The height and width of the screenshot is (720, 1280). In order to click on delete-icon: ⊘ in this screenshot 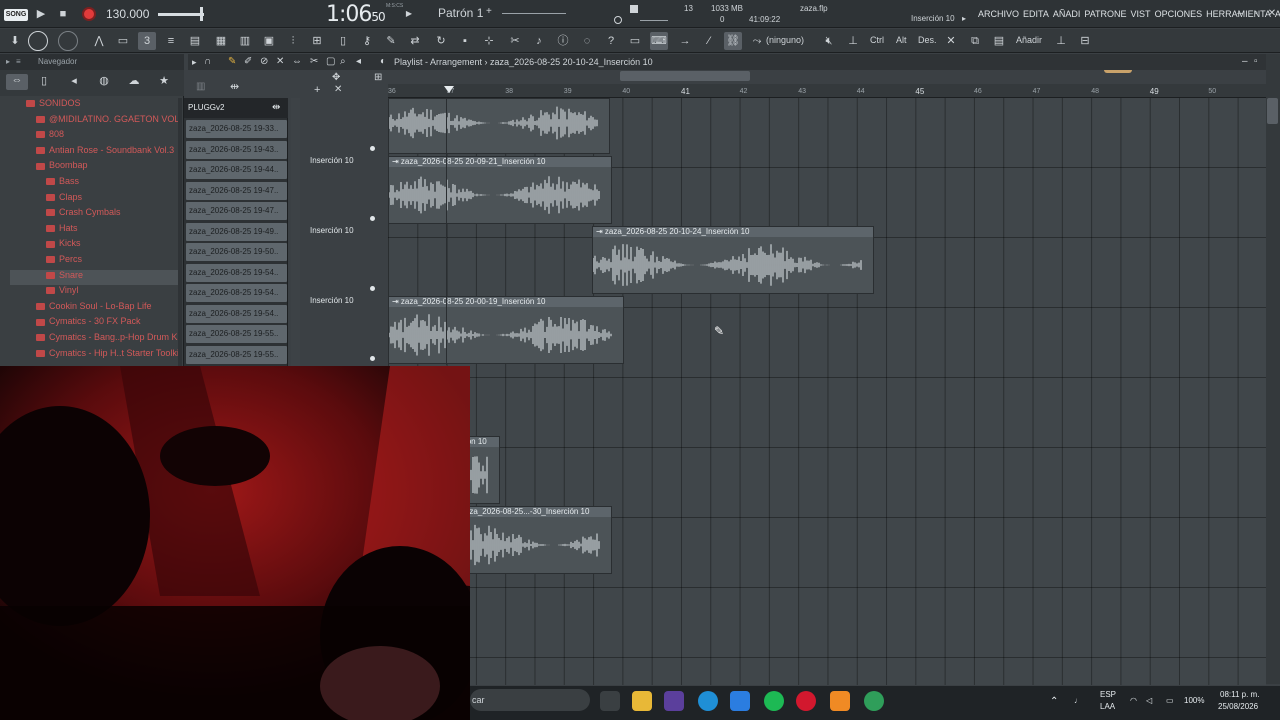, I will do `click(264, 61)`.